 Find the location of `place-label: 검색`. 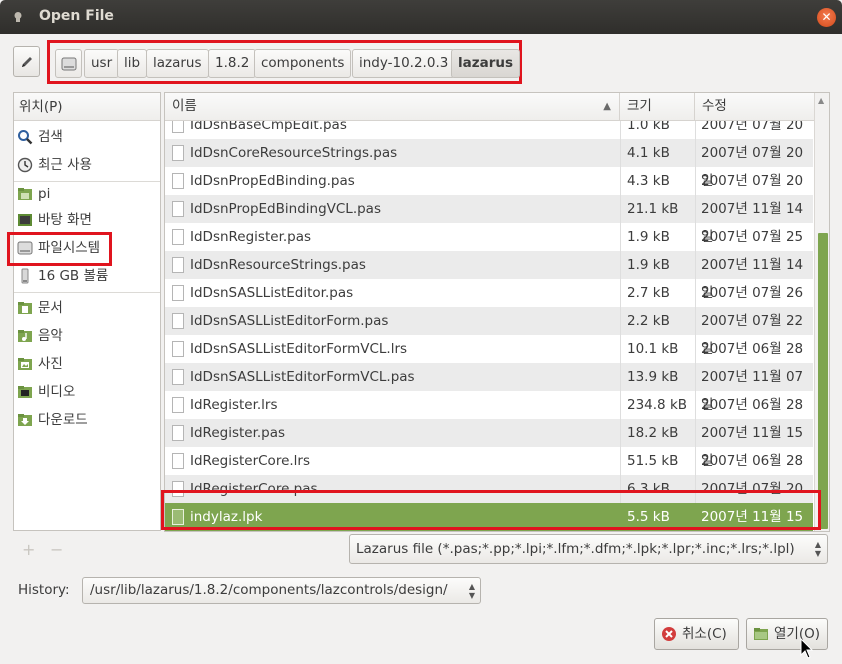

place-label: 검색 is located at coordinates (50, 137).